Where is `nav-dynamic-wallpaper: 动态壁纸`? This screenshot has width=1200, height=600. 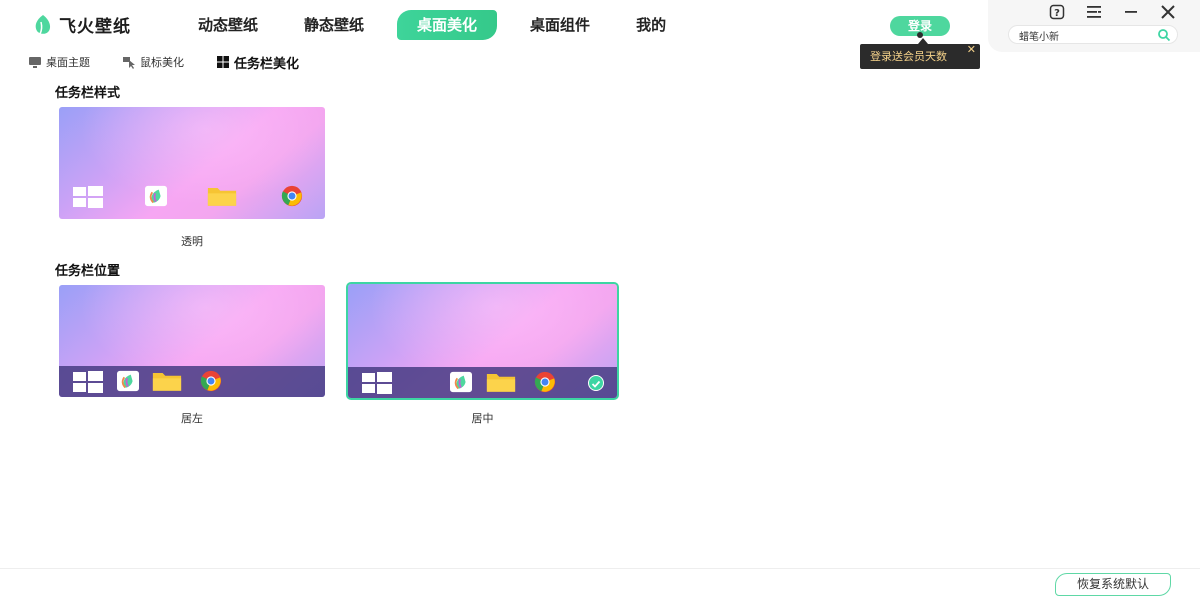
nav-dynamic-wallpaper: 动态壁纸 is located at coordinates (228, 25).